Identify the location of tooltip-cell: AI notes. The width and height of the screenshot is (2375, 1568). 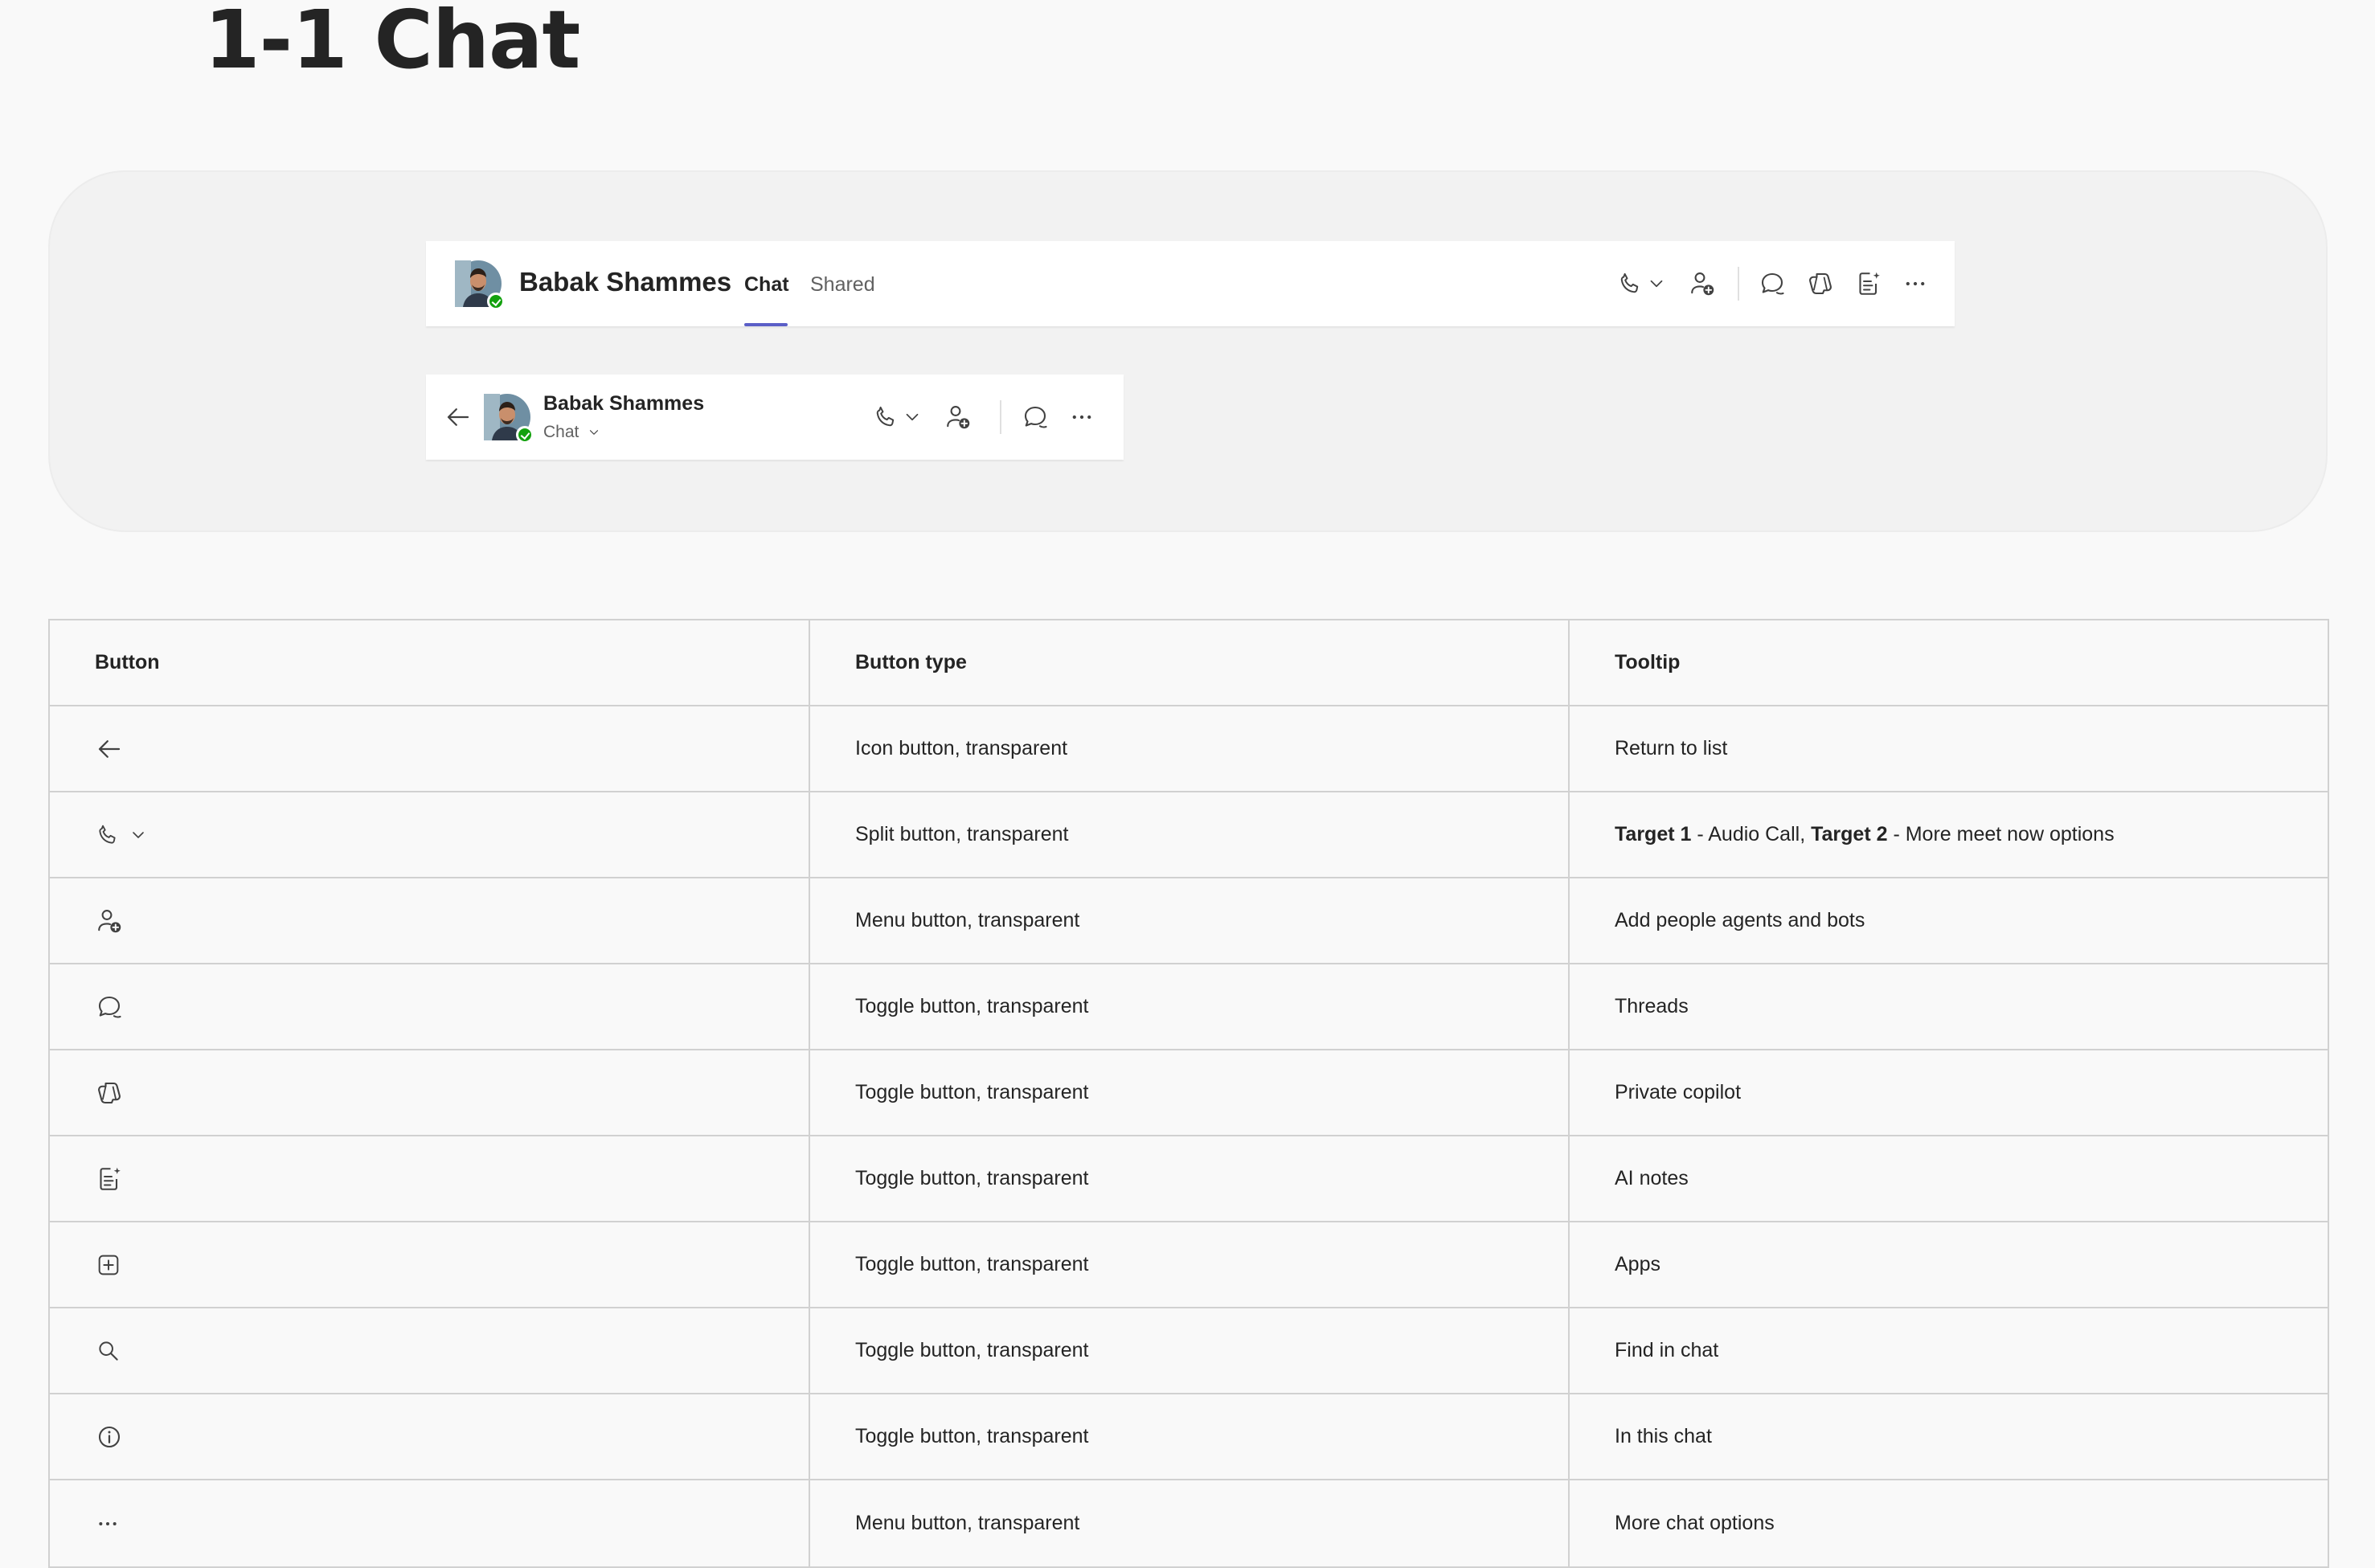
(1948, 1178).